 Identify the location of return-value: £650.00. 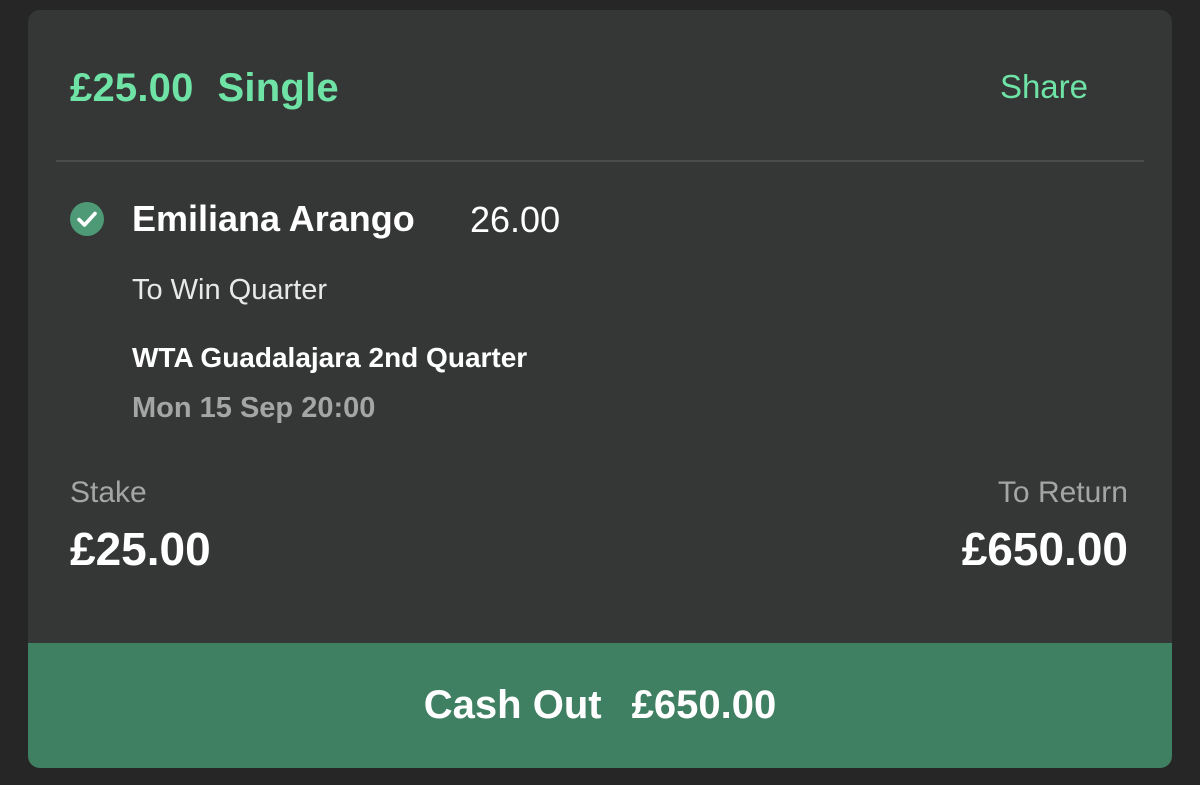
(1044, 549).